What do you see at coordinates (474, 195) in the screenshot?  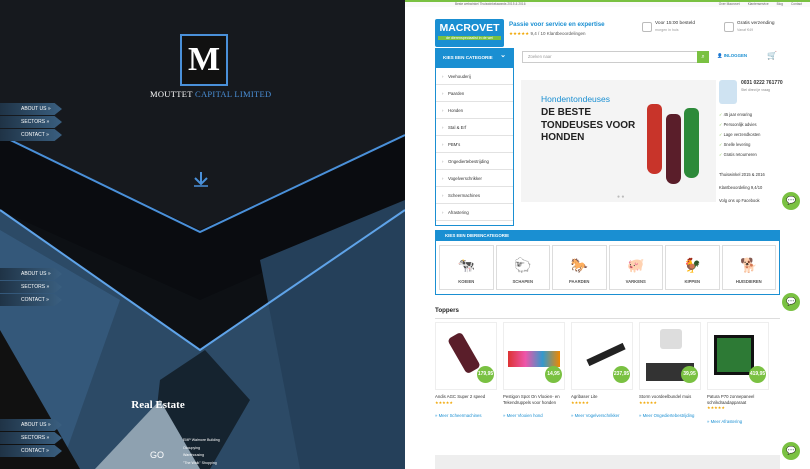 I see `category-item: Scheermachines` at bounding box center [474, 195].